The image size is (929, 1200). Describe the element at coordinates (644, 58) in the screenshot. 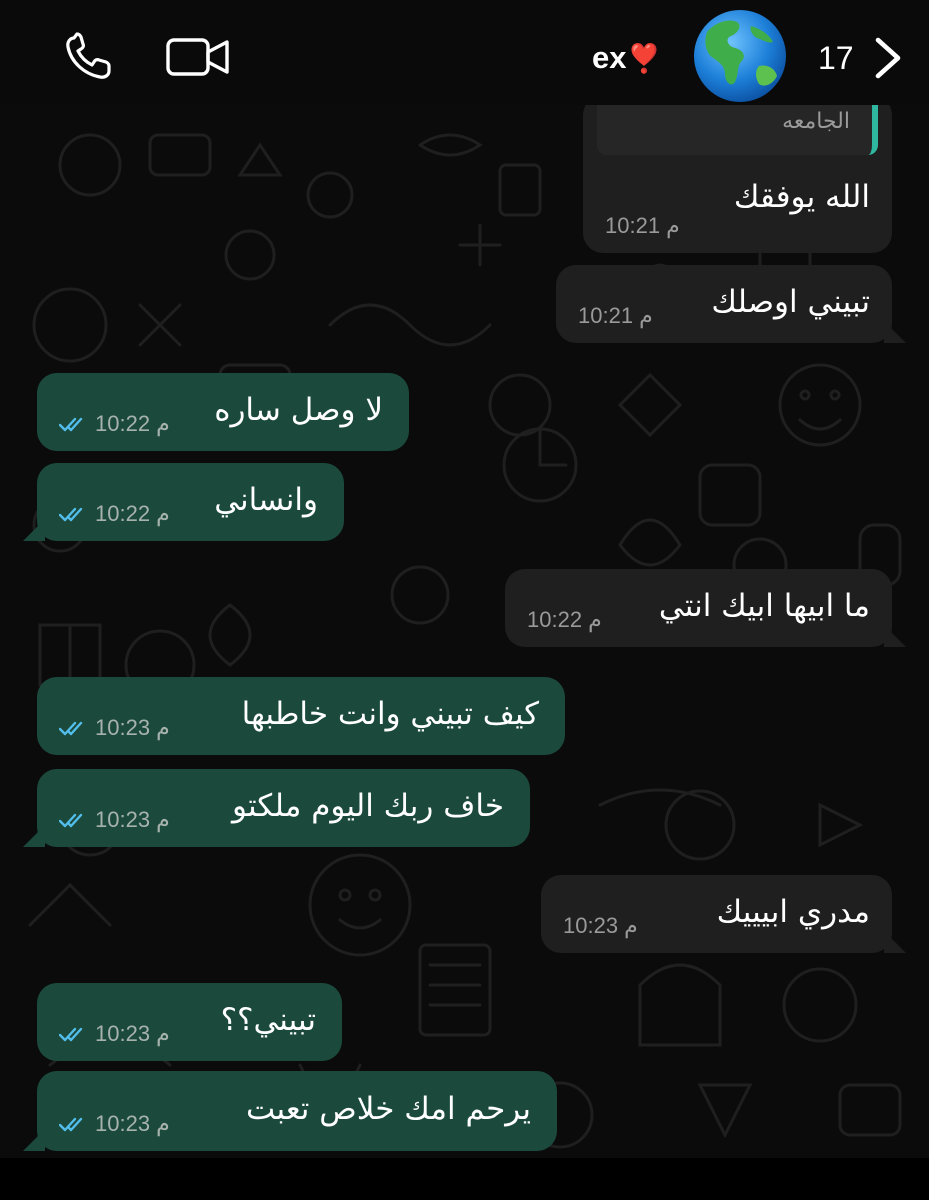

I see `heart-exclamation-emoji: ❣️` at that location.